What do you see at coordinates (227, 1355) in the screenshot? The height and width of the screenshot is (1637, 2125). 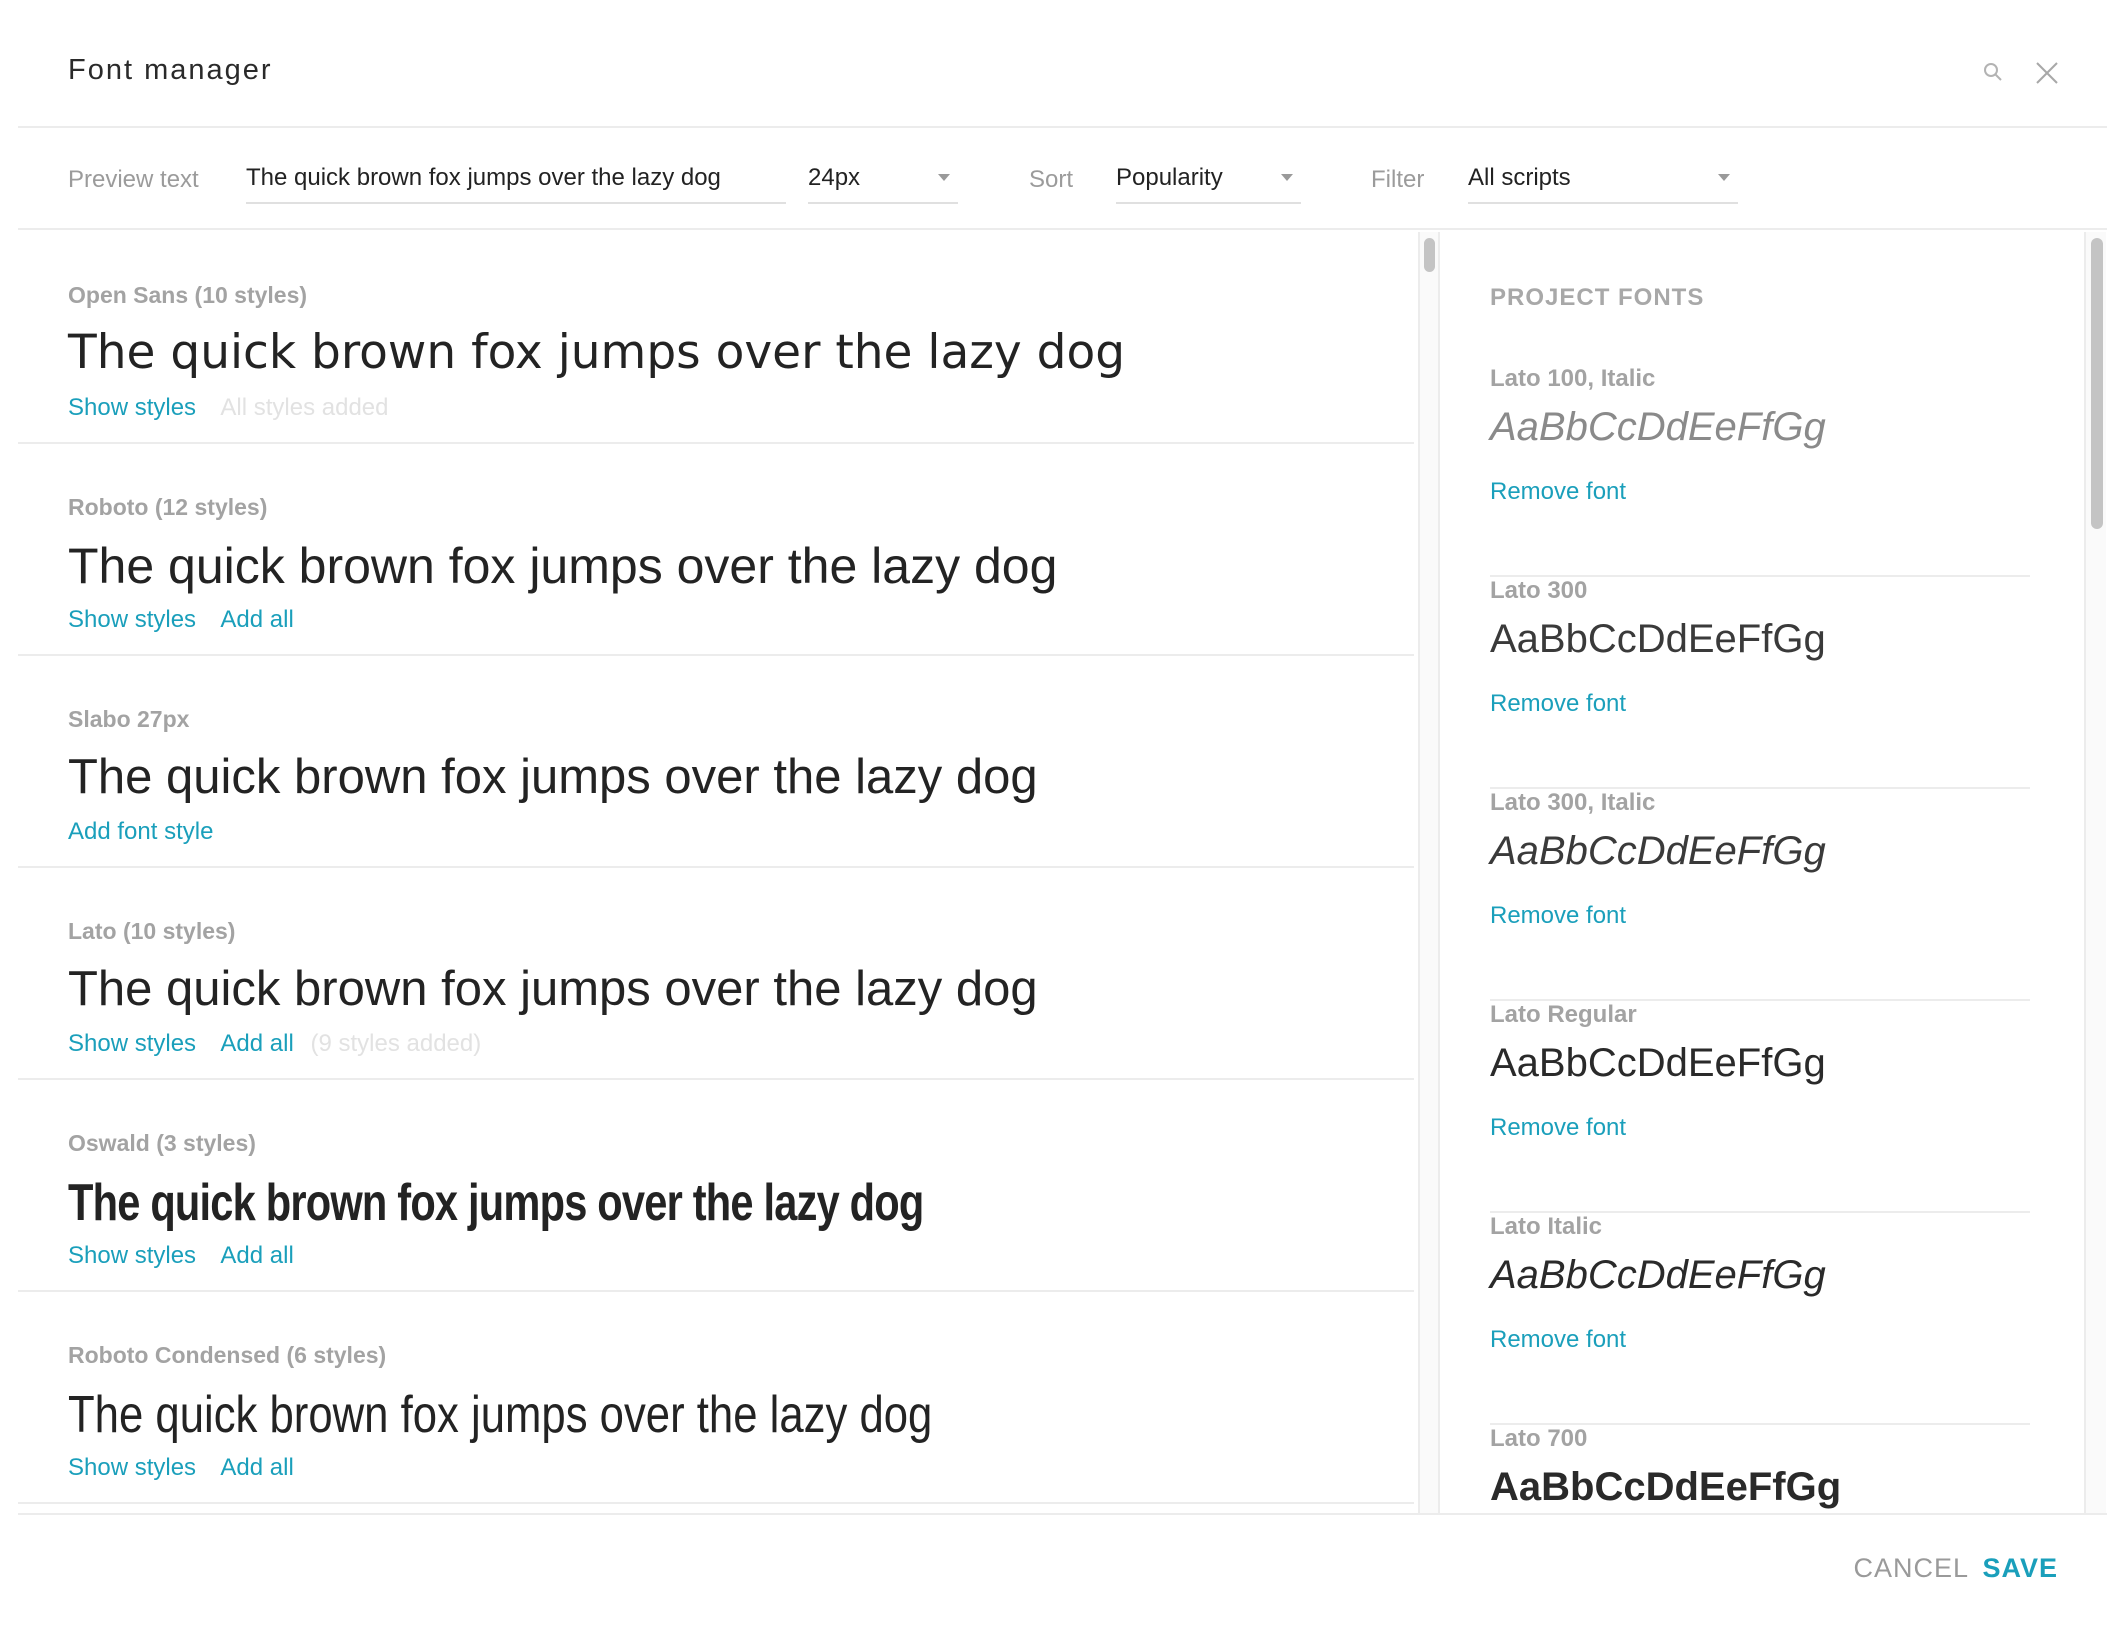 I see `font-name: Roboto Condensed (6 styles)` at bounding box center [227, 1355].